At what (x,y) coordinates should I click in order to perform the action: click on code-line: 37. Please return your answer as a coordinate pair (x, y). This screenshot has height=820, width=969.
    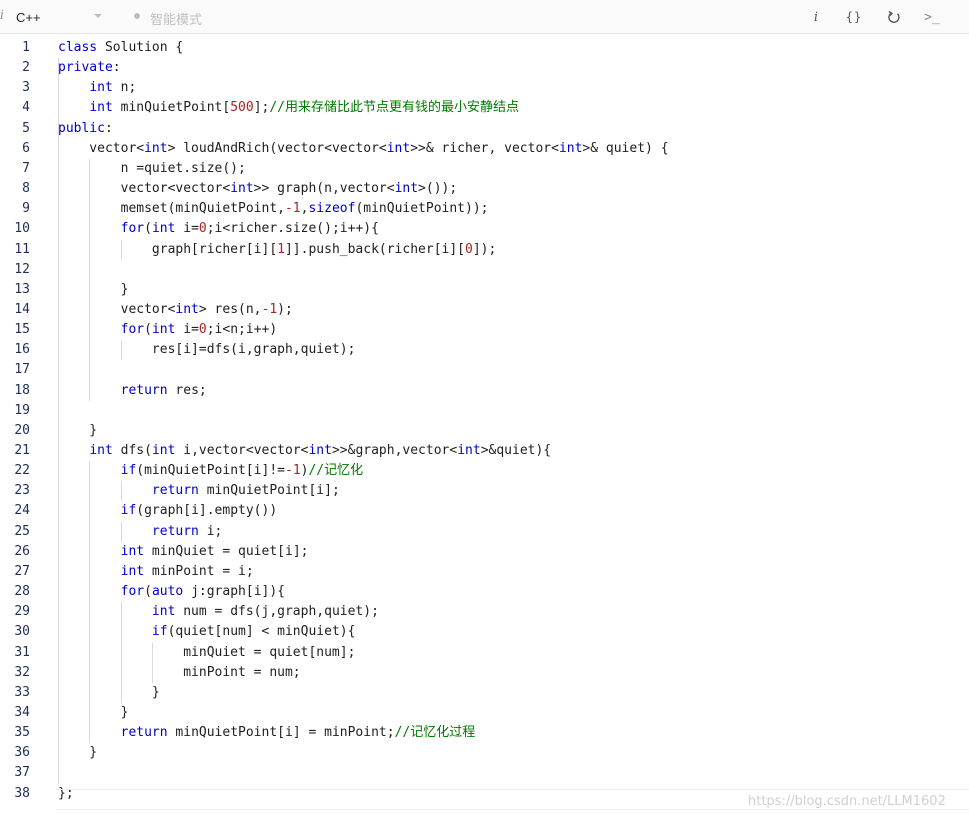
    Looking at the image, I should click on (484, 773).